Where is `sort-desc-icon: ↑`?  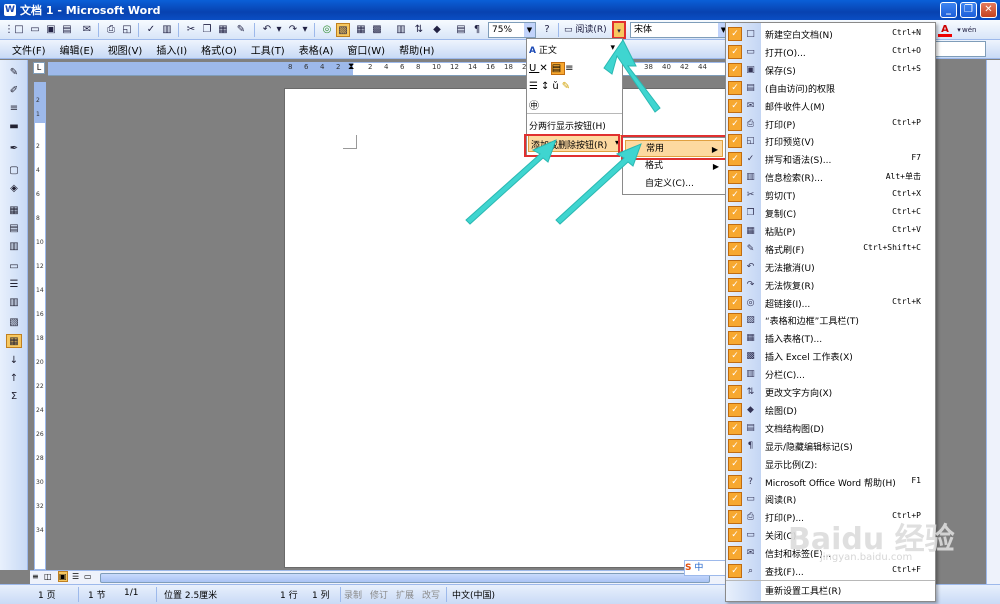 sort-desc-icon: ↑ is located at coordinates (14, 379).